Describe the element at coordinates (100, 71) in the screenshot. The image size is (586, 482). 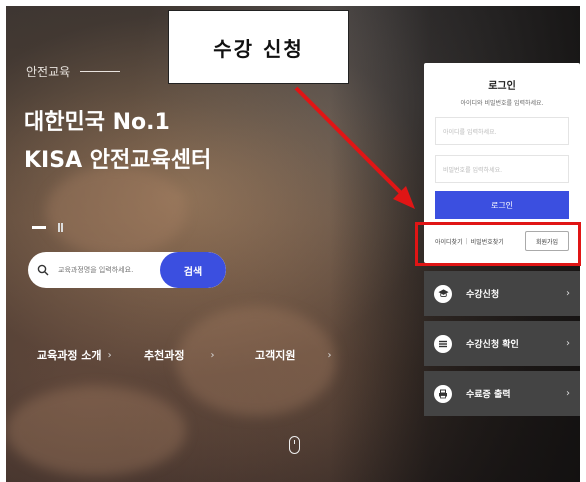
I see `kicker-divider` at that location.